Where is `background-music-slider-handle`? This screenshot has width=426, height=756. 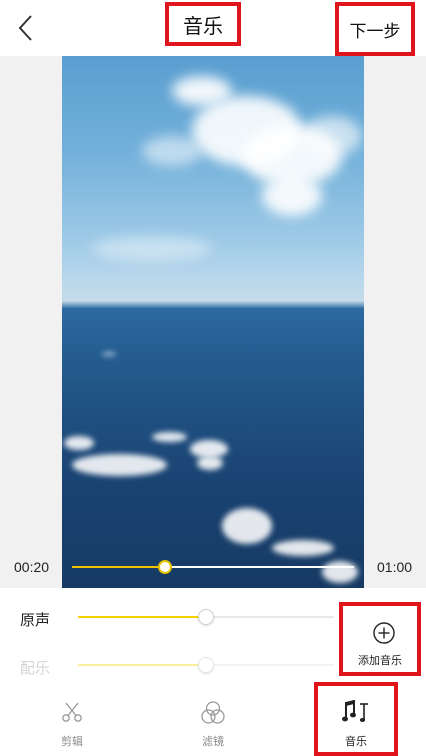
background-music-slider-handle is located at coordinates (206, 665).